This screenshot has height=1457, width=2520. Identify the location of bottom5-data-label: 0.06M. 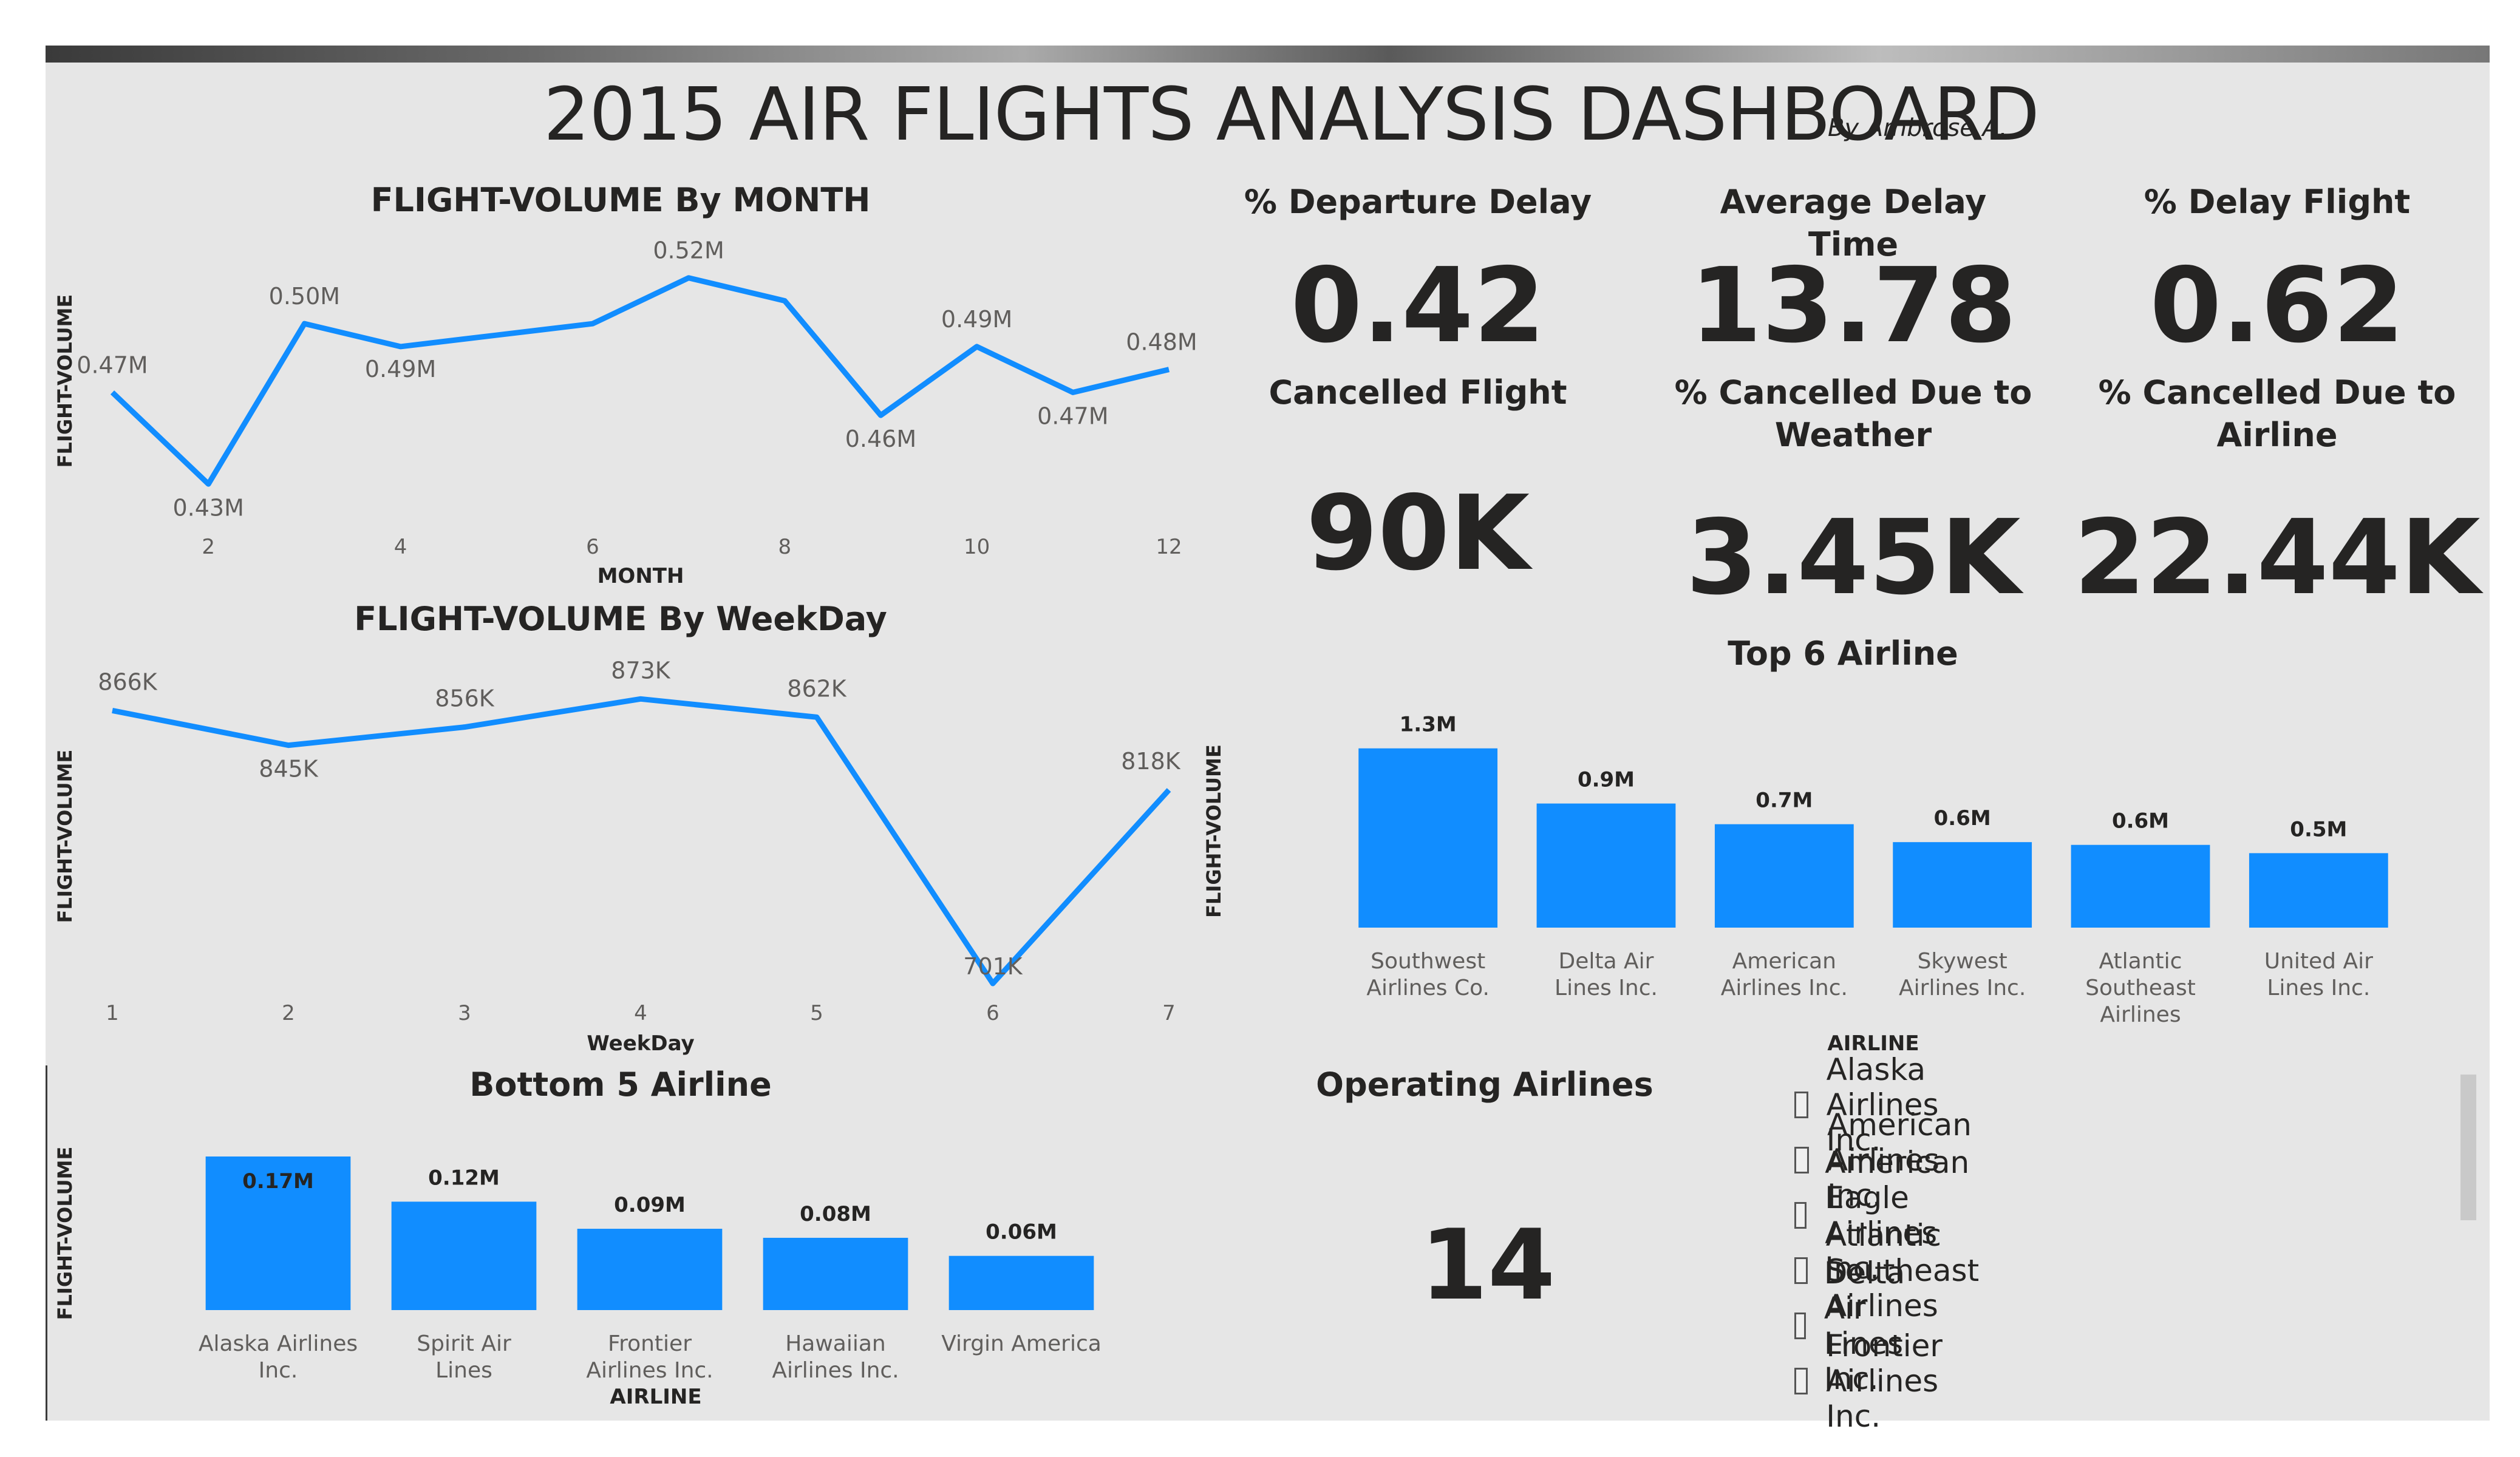
(1021, 1232).